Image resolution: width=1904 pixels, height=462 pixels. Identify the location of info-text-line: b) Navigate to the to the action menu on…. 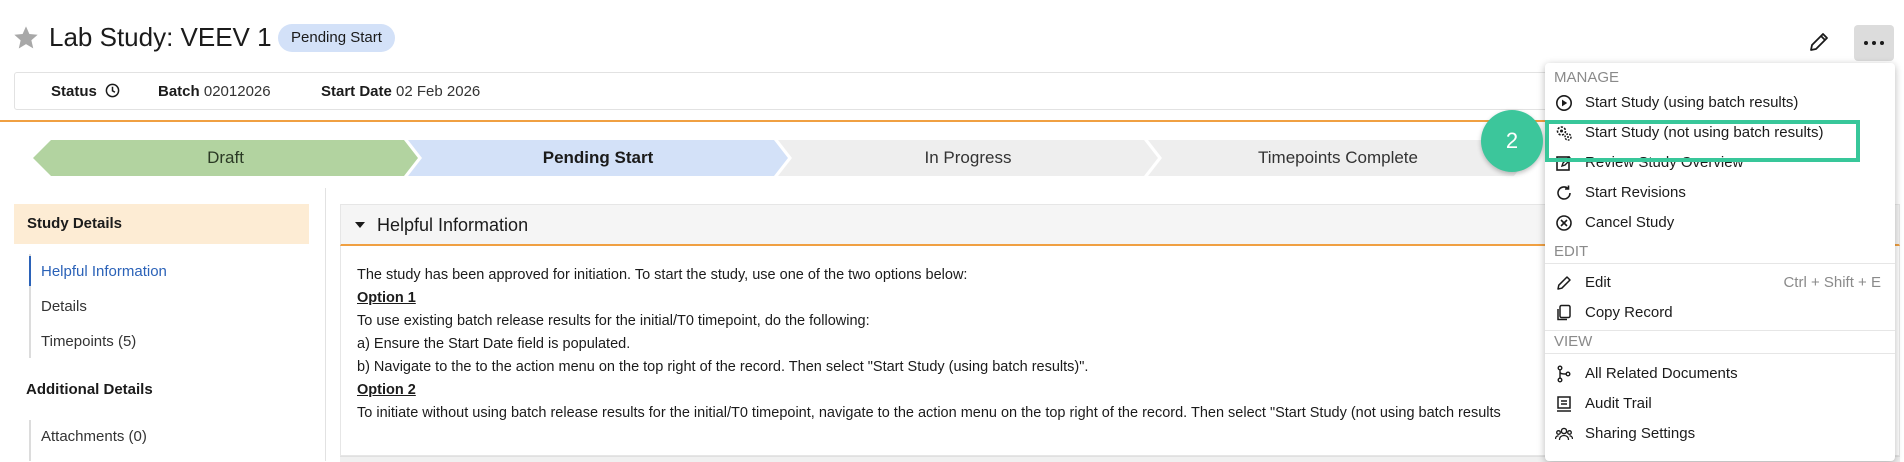
(723, 367).